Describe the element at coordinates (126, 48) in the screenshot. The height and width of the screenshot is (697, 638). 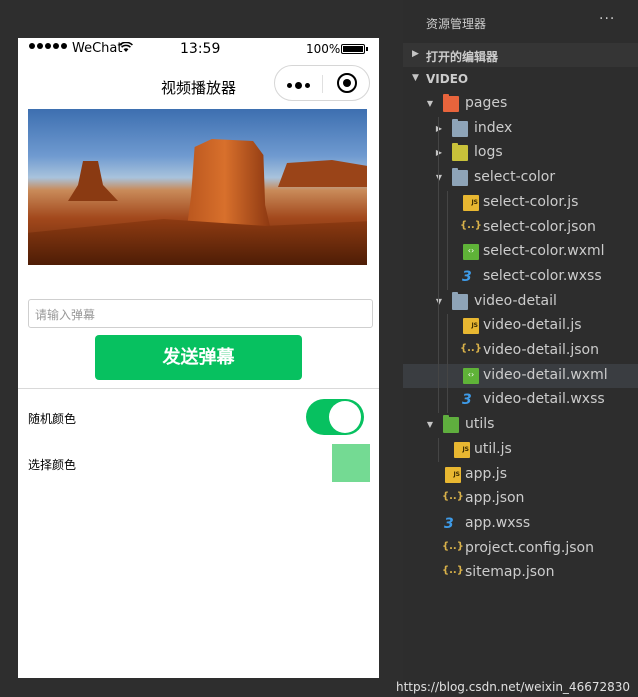
I see `wifi-icon` at that location.